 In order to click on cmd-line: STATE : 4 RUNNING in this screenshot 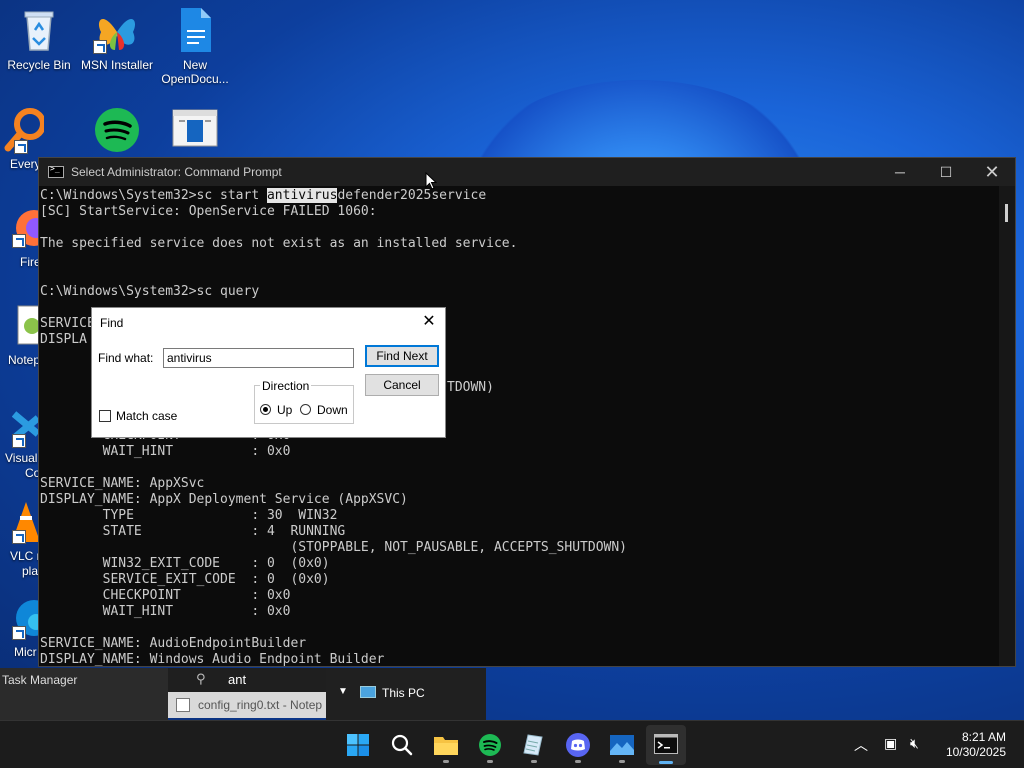, I will do `click(193, 531)`.